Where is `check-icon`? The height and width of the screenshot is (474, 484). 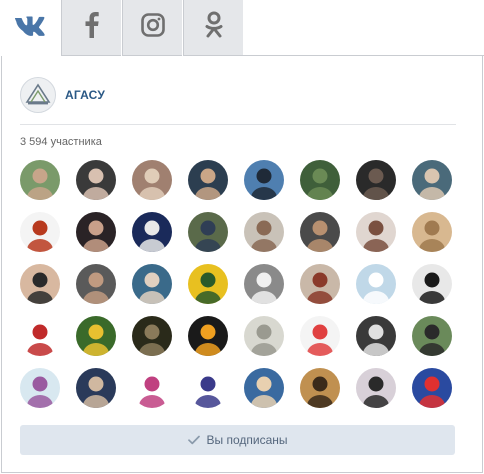
check-icon is located at coordinates (193, 440).